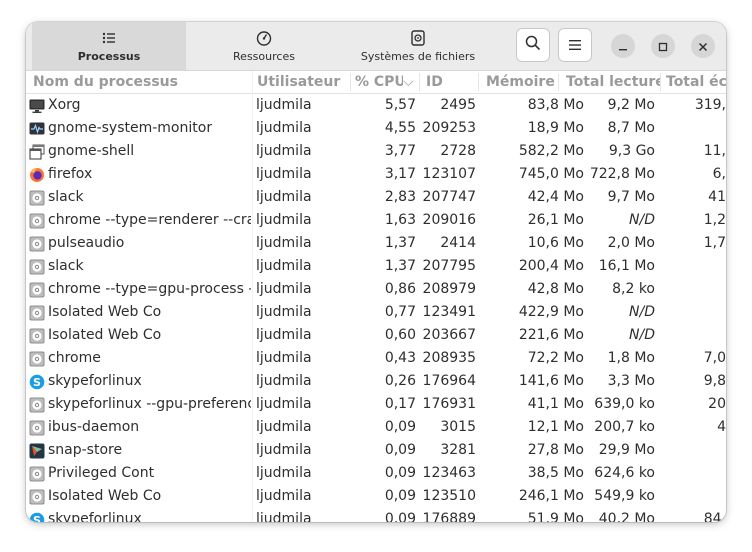 This screenshot has height=552, width=752. Describe the element at coordinates (451, 82) in the screenshot. I see `column-header-pid: ID` at that location.